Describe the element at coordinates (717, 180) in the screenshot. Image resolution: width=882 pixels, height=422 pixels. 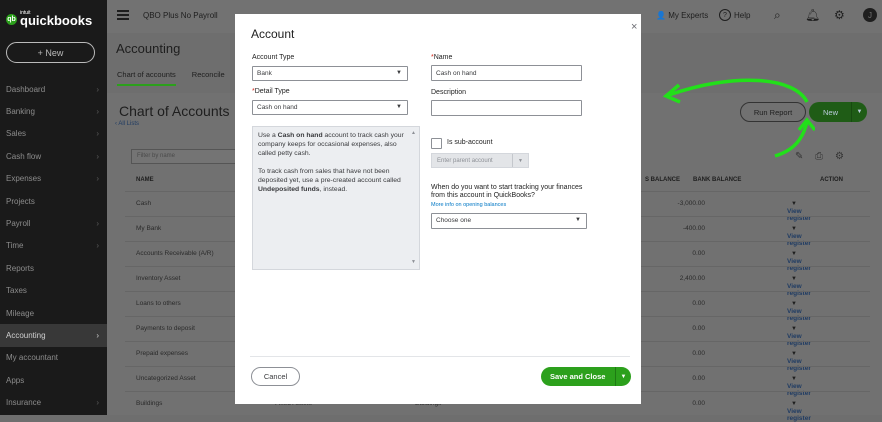
I see `col-bank-balance: BANK BALANCE` at that location.